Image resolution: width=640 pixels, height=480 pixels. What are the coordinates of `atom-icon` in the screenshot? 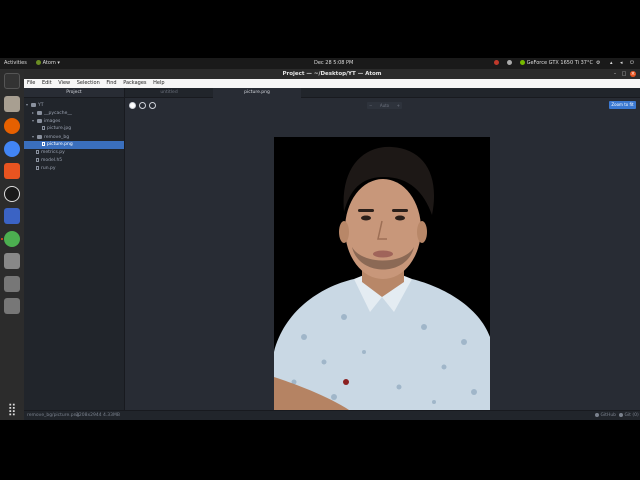 It's located at (12, 239).